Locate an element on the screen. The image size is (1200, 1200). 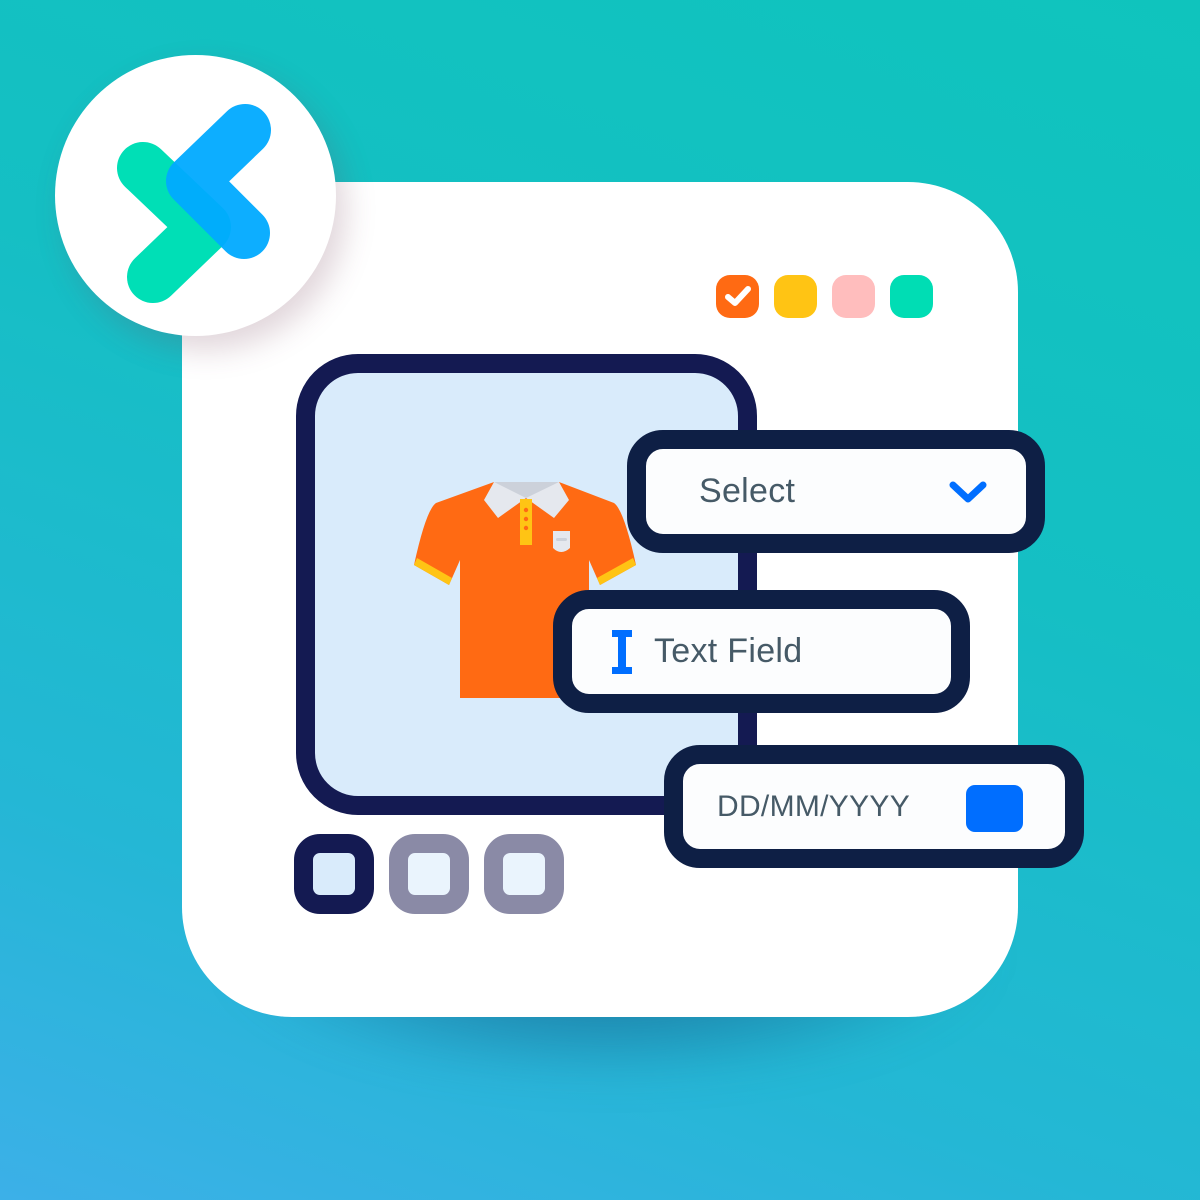
checkmark-icon is located at coordinates (738, 296).